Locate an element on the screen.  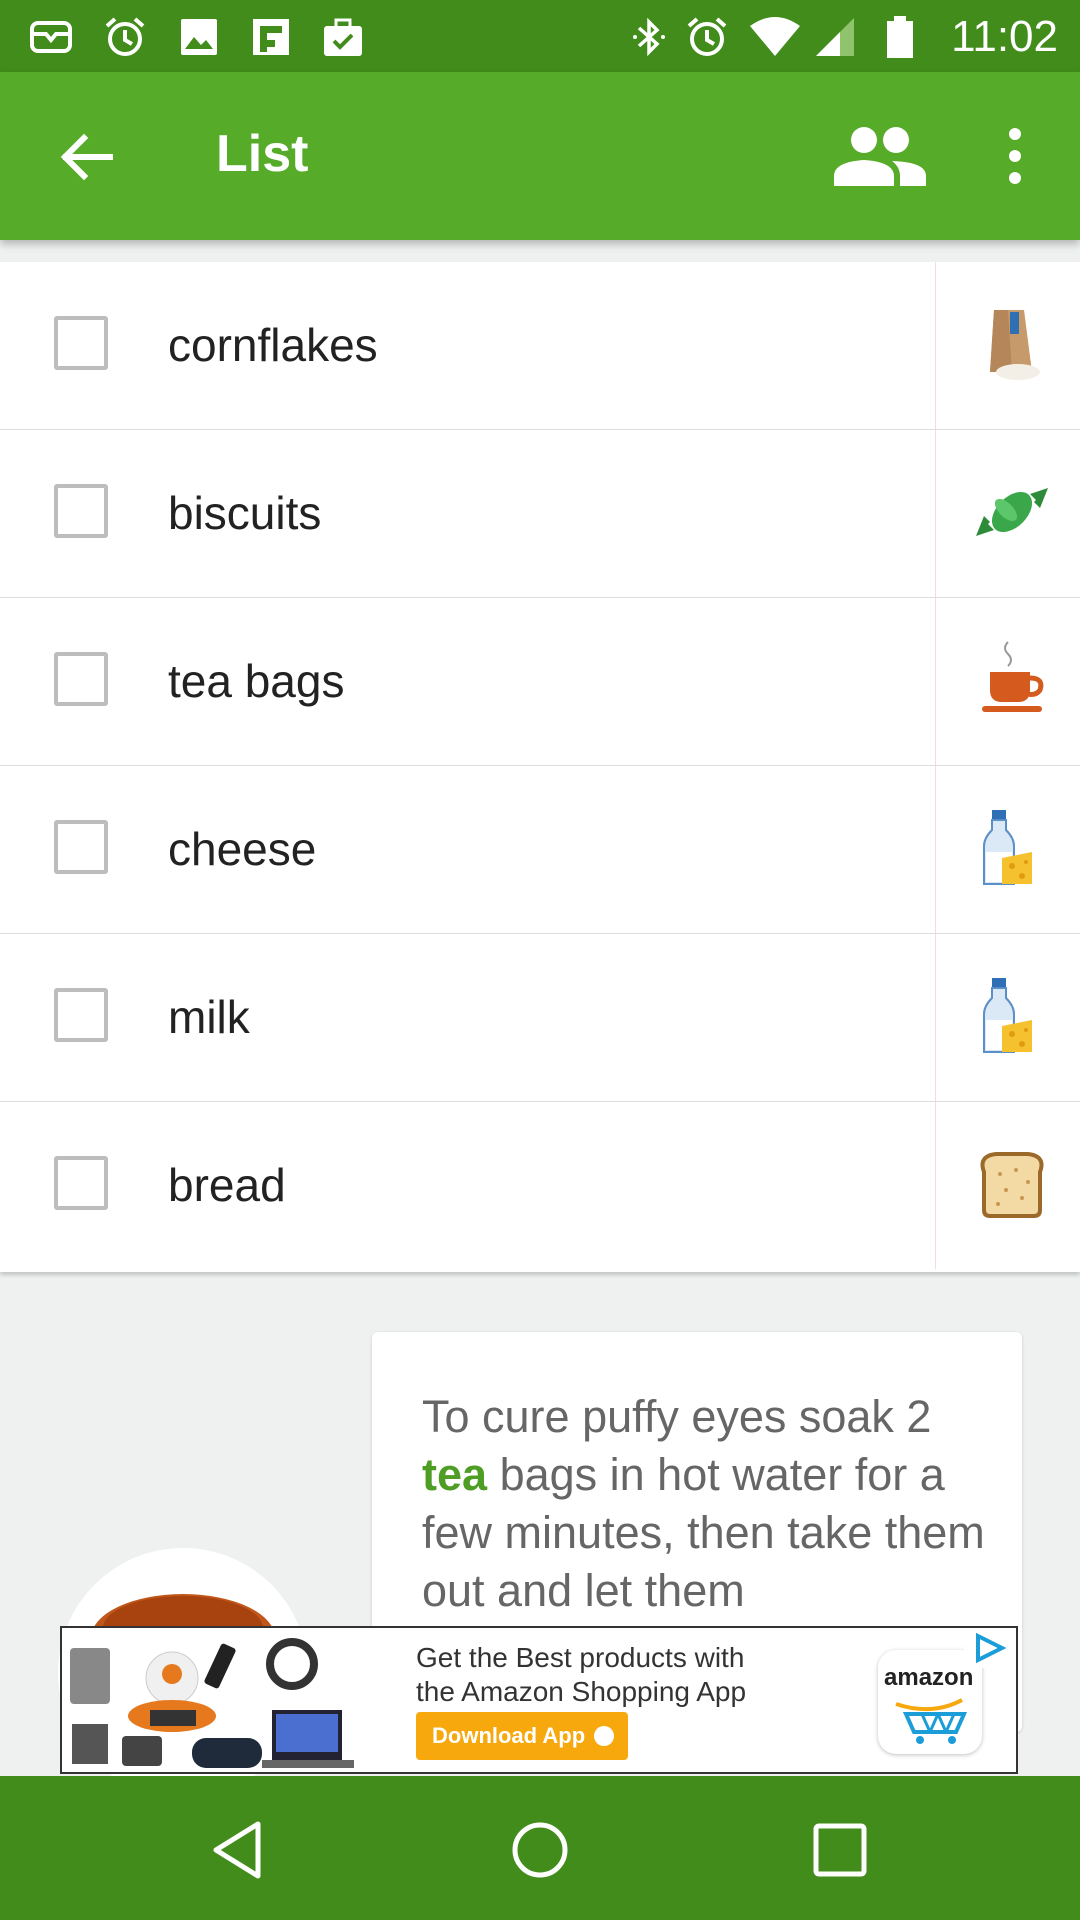
signal-icon is located at coordinates (835, 37).